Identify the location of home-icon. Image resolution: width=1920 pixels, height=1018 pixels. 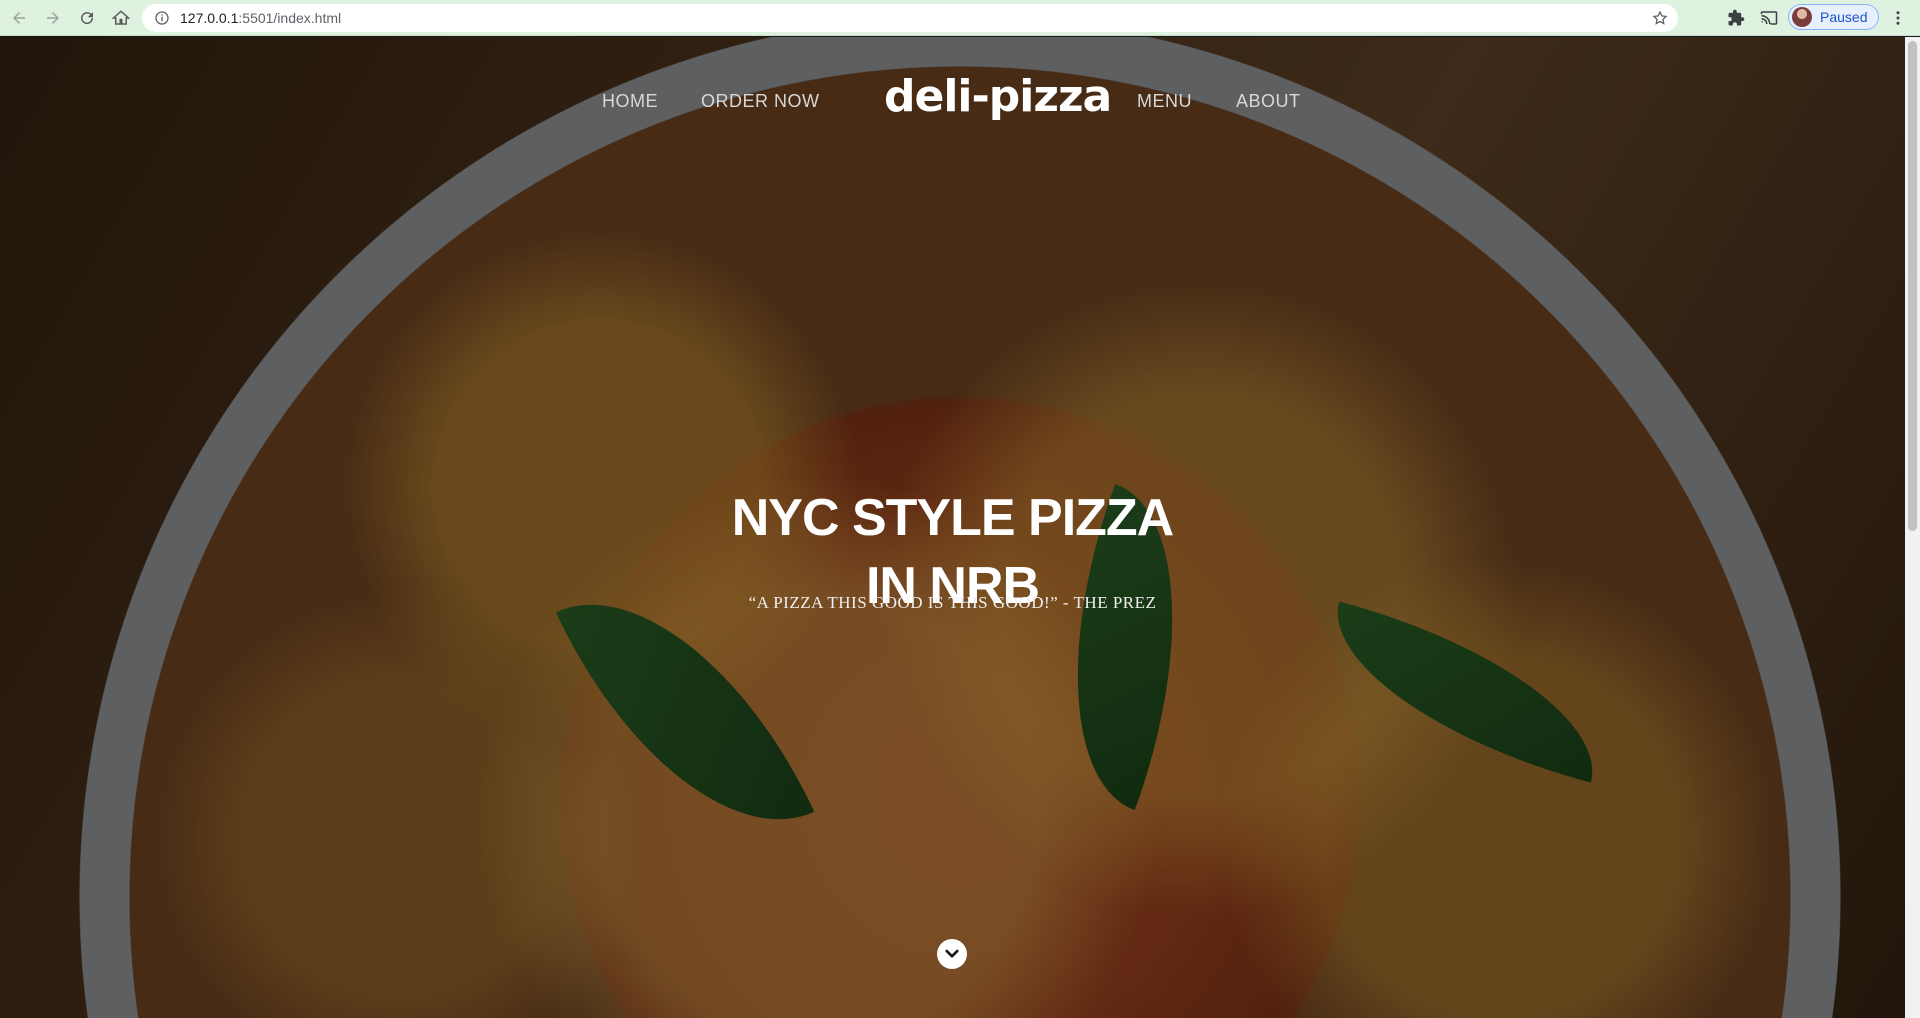
(121, 17).